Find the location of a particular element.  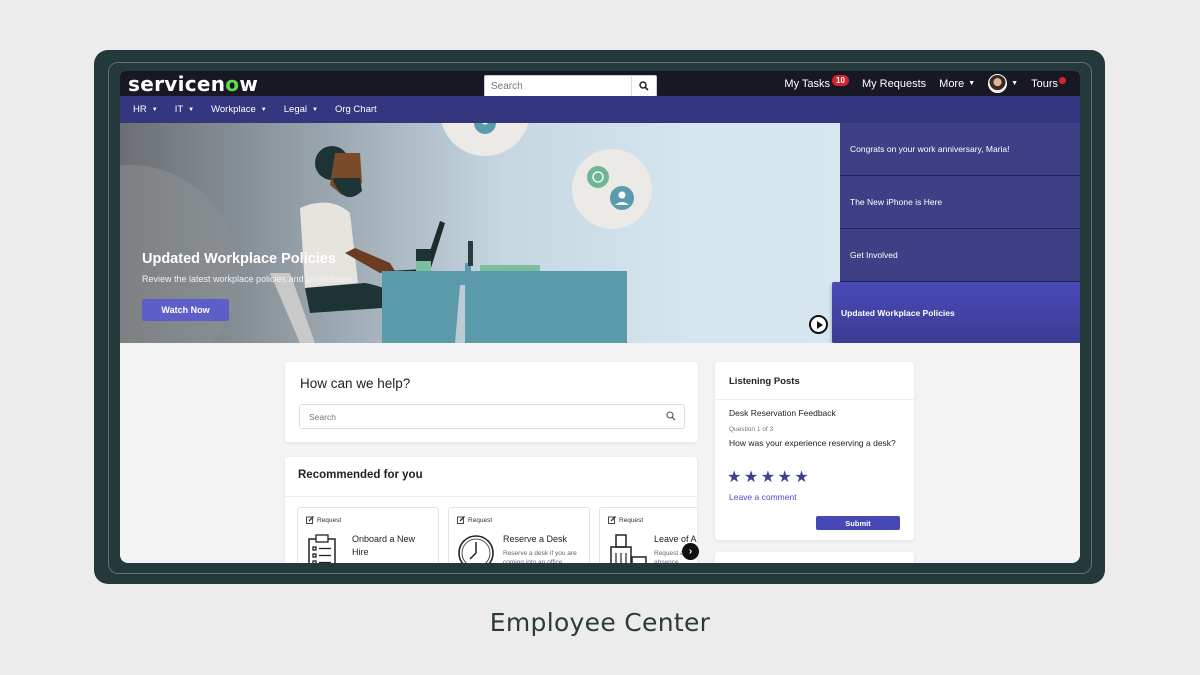

tours-link: Tours is located at coordinates (1044, 84).